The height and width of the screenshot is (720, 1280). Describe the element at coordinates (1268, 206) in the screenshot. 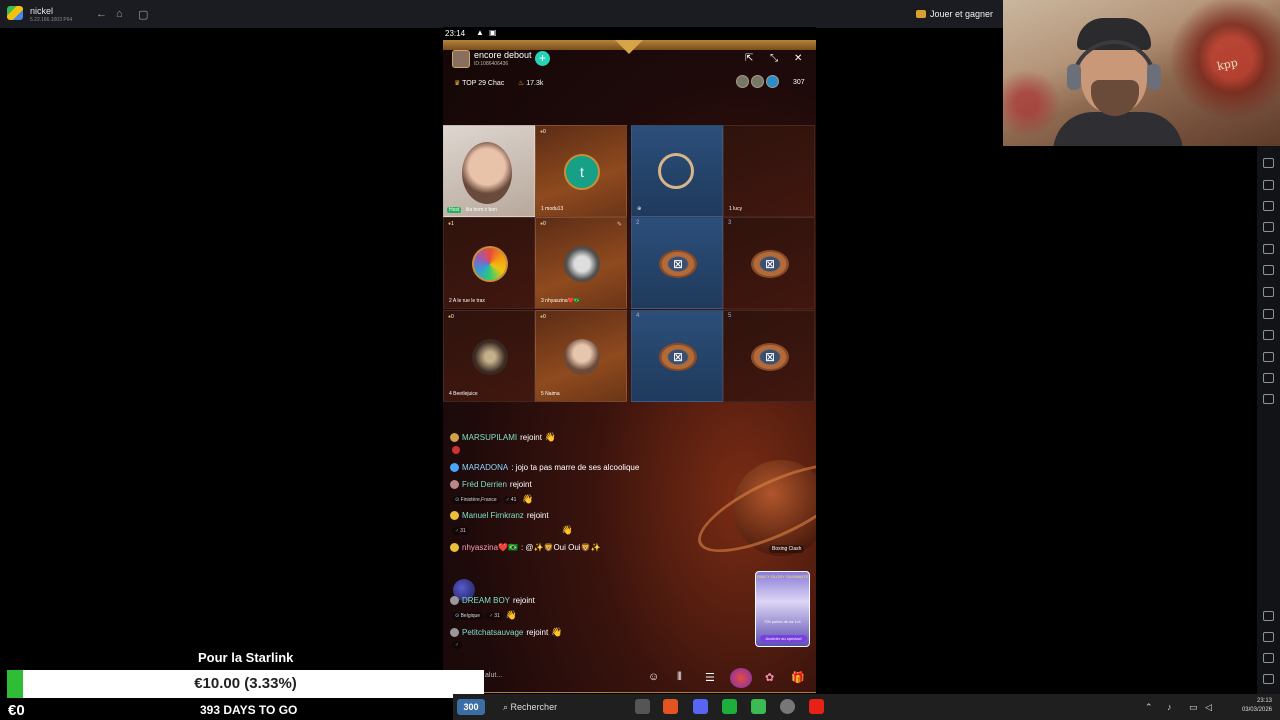

I see `screenshot-icon` at that location.